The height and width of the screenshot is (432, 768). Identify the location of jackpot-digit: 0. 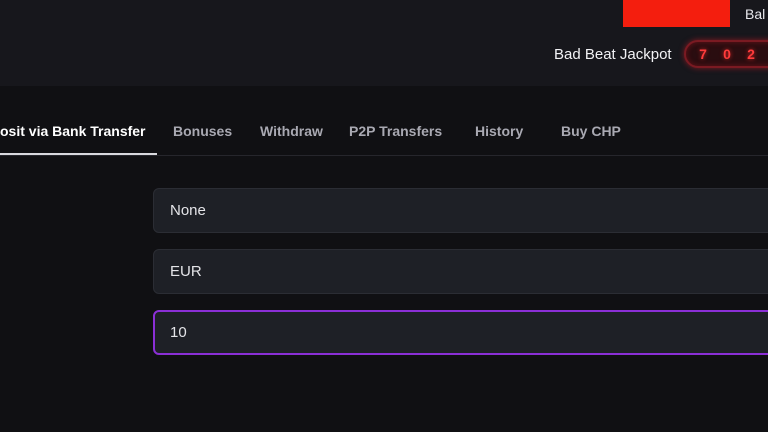
(727, 54).